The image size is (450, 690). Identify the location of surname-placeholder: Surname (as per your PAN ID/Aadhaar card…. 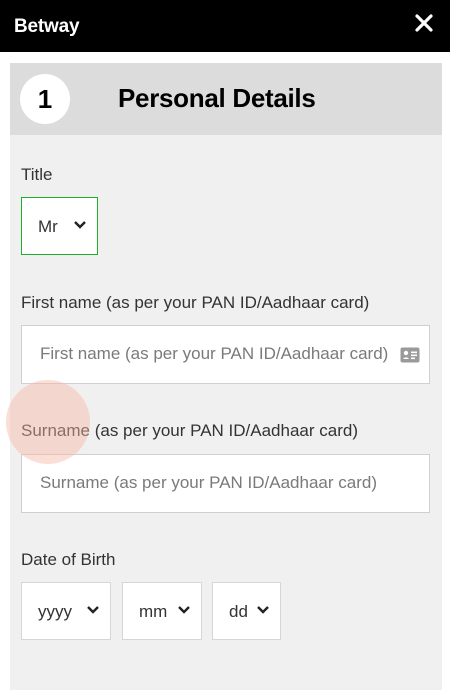
(208, 482).